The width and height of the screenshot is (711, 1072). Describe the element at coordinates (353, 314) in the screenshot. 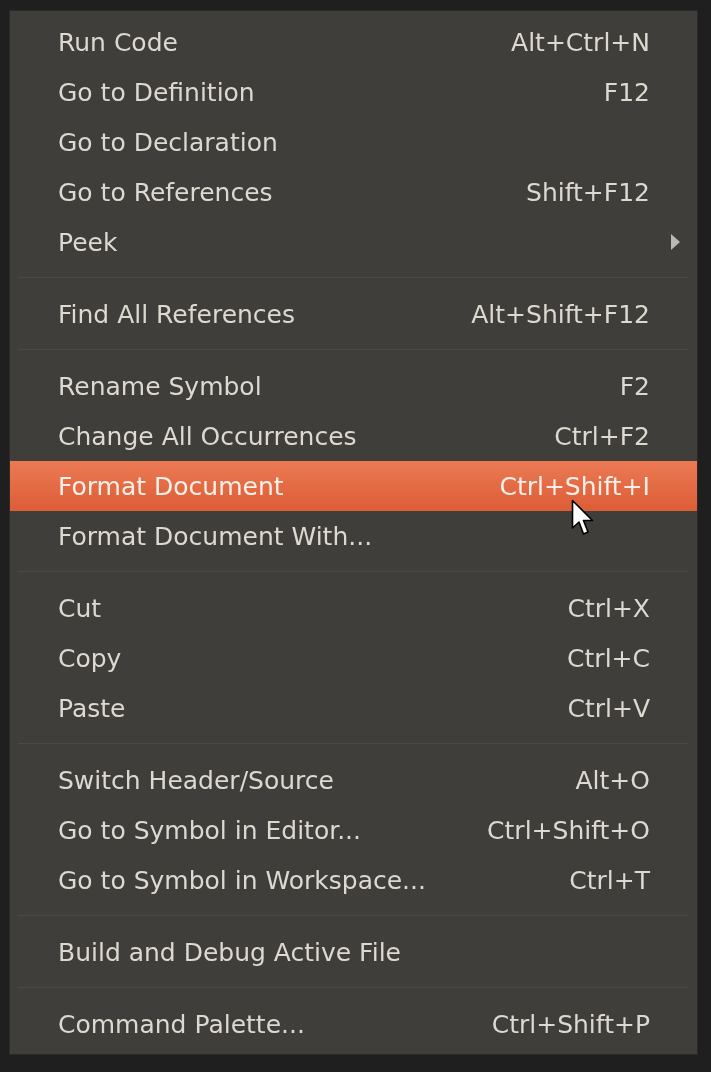

I see `menu-item: Find All References Alt+Shift+F12` at that location.